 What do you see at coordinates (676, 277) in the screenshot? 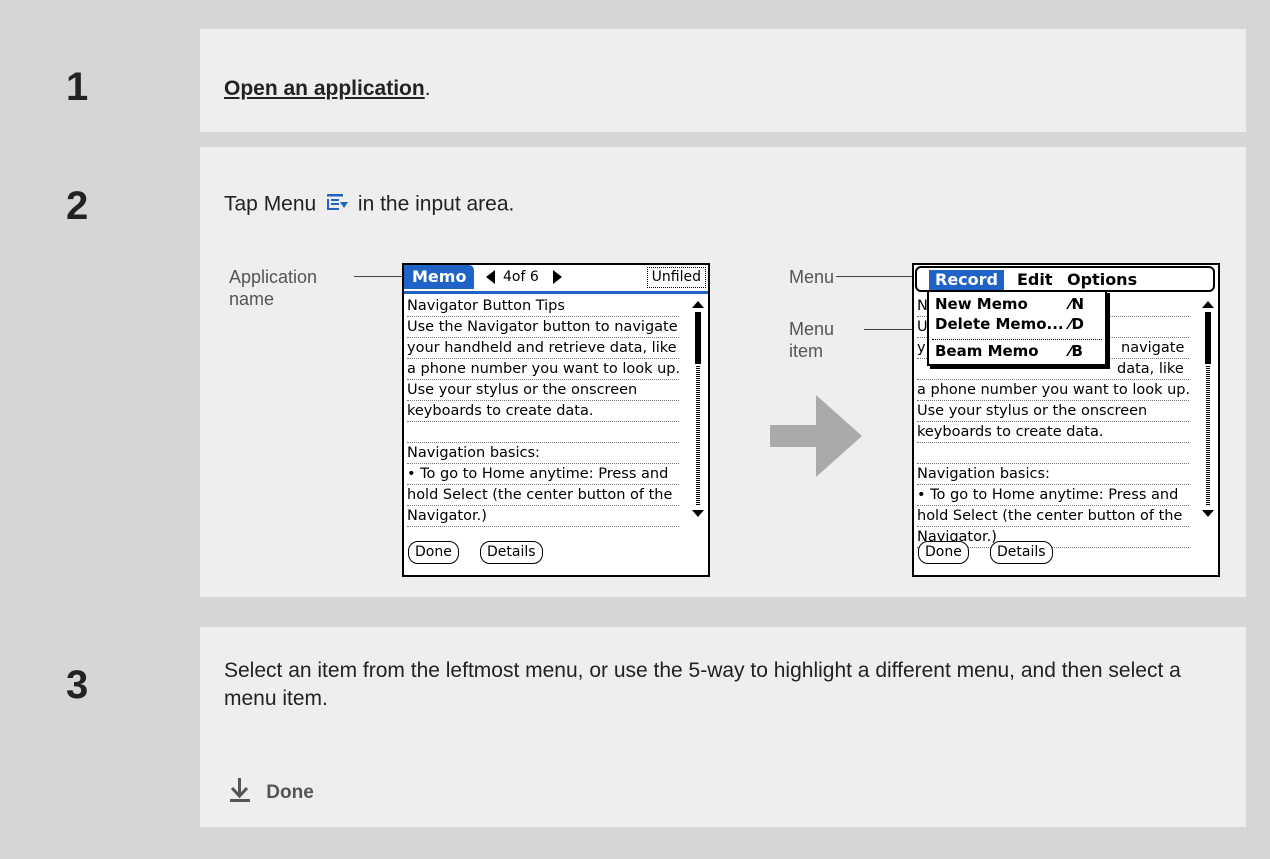
I see `category-picker: Unfiled` at bounding box center [676, 277].